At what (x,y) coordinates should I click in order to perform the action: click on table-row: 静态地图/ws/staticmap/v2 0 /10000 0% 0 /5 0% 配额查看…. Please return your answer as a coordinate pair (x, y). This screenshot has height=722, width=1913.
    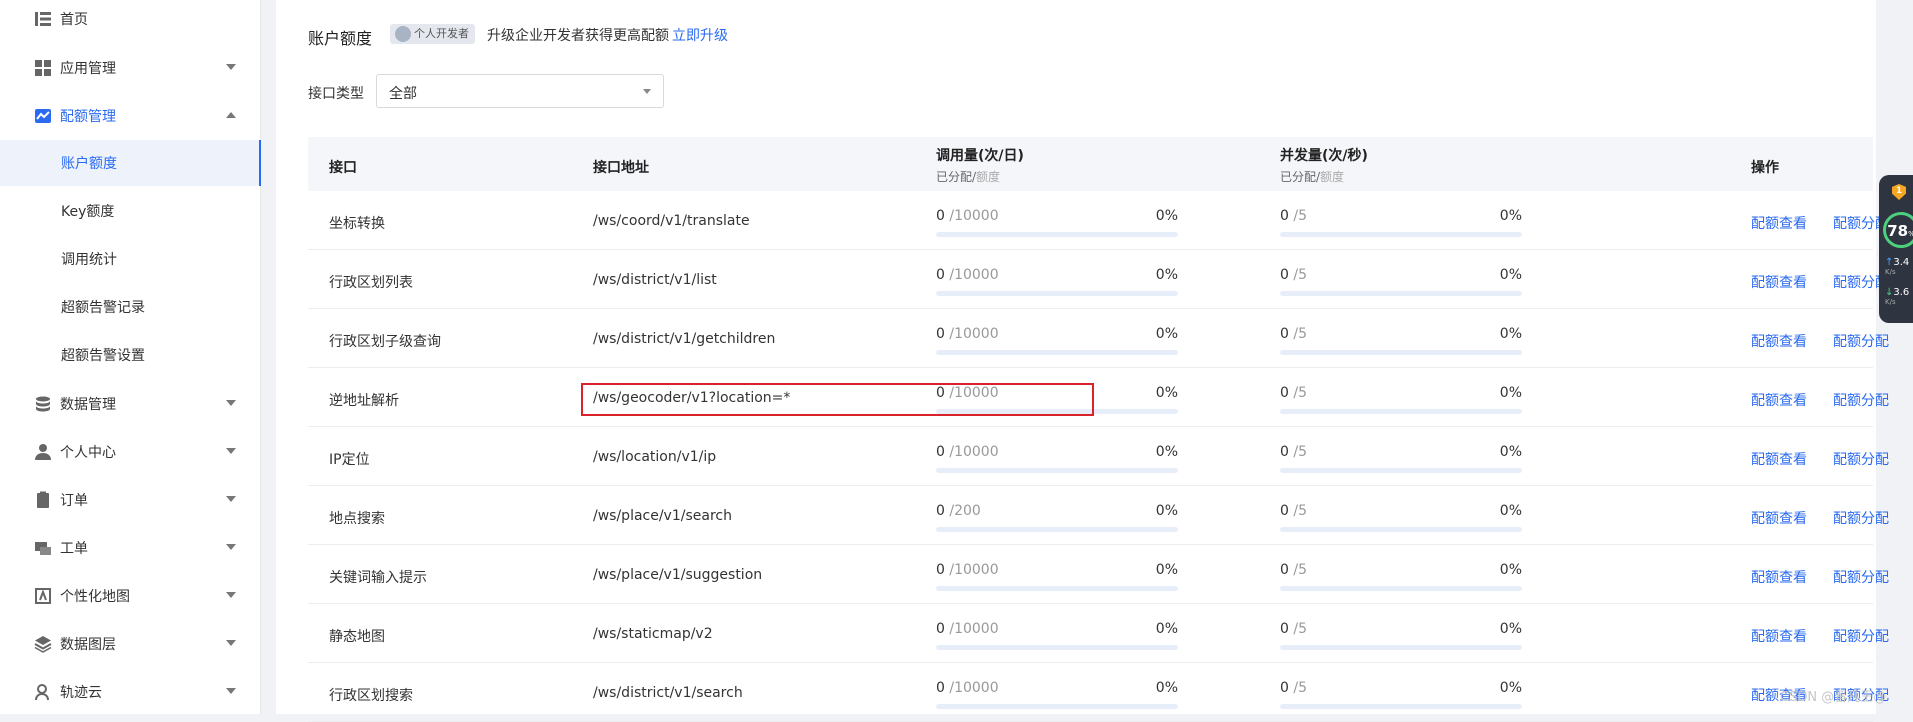
    Looking at the image, I should click on (1098, 633).